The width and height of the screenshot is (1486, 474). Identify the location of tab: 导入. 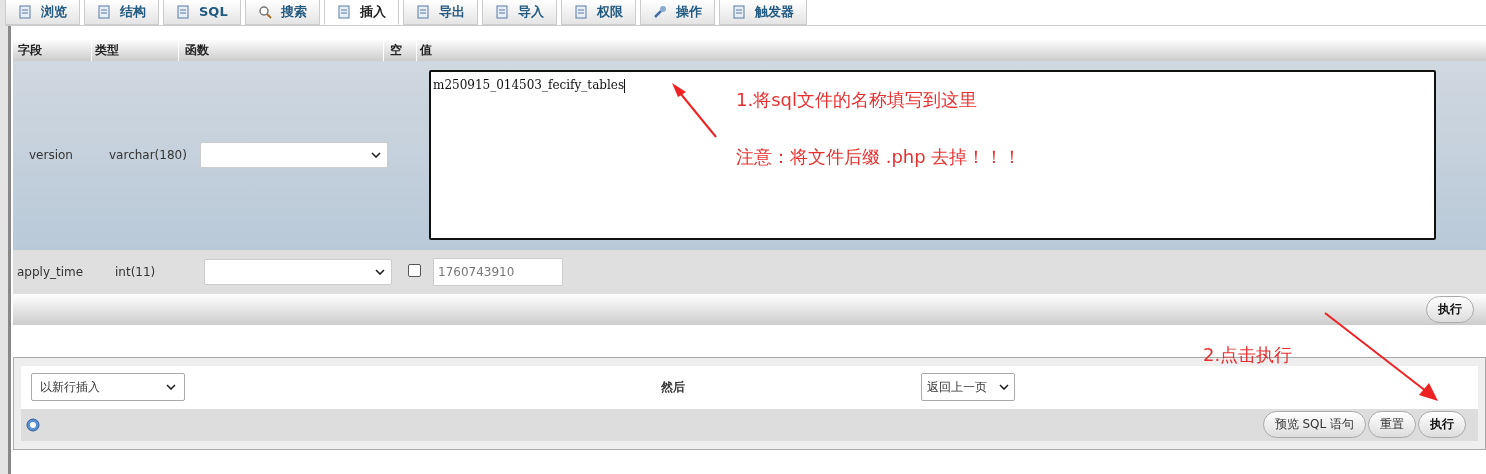
(519, 12).